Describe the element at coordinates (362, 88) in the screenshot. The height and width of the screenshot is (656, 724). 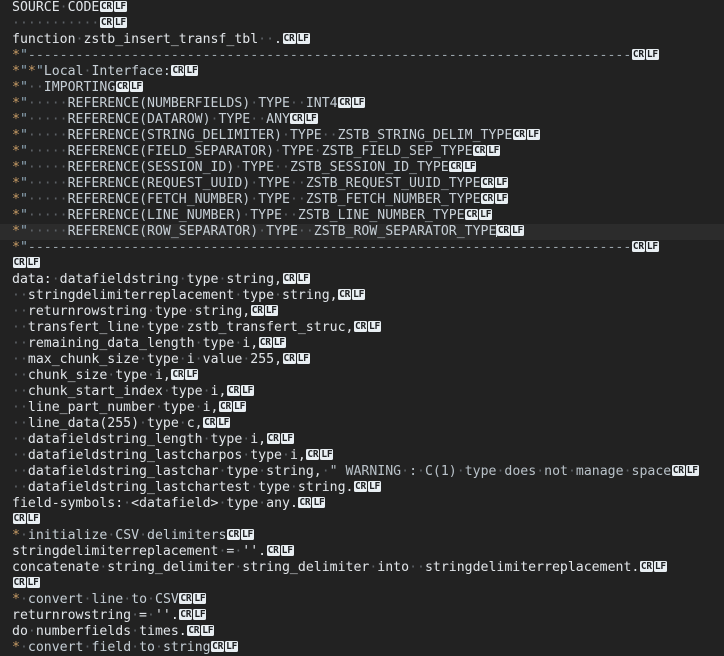
I see `code-line: *"··IMPORTING CR LF` at that location.